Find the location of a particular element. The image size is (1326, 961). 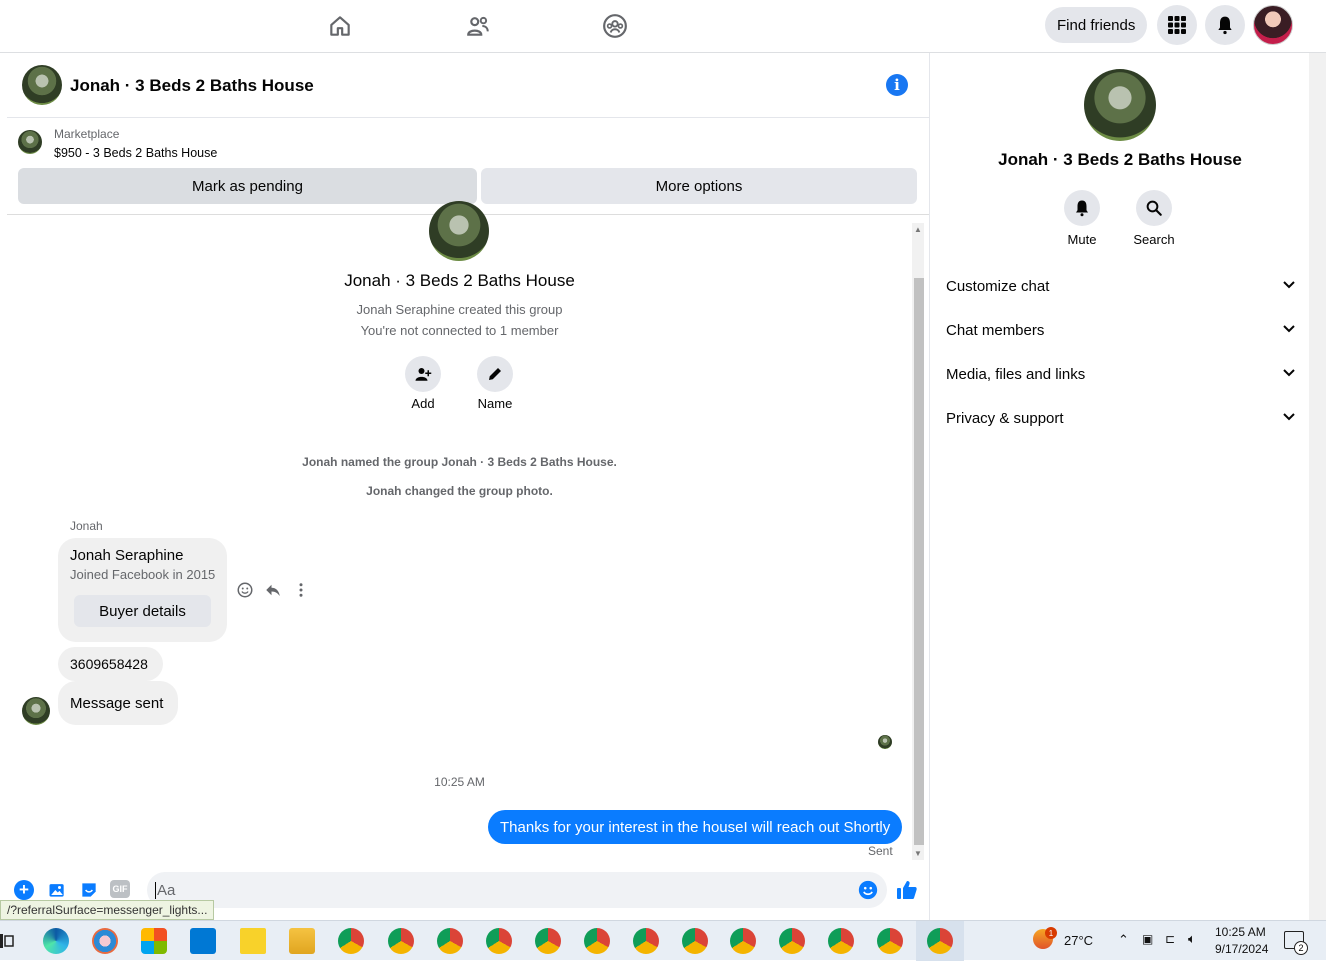

buyer-details-button: Buyer details is located at coordinates (142, 611).